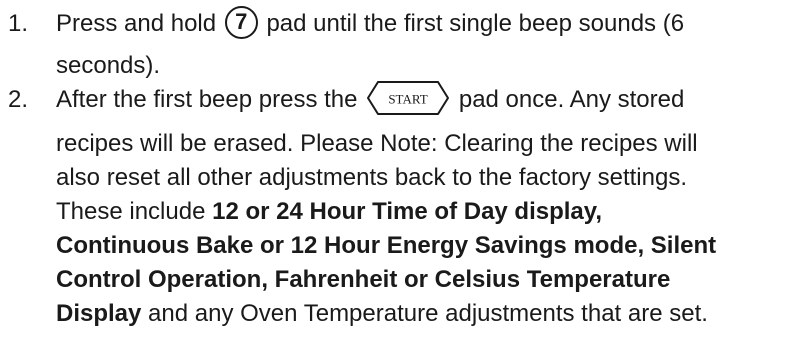 The image size is (799, 337). I want to click on step-1-text-line-2: seconds)., so click(108, 65).